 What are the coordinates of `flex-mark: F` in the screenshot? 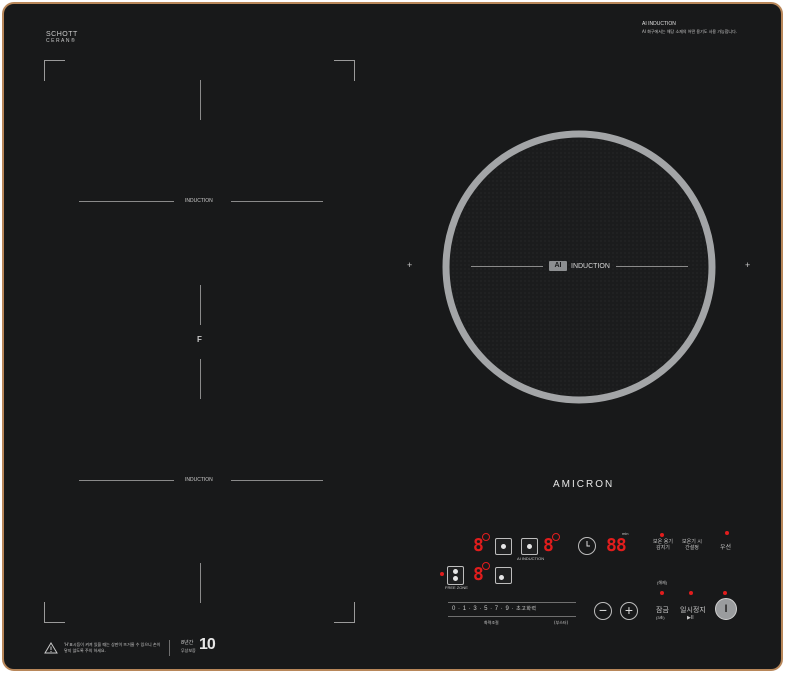 It's located at (199, 339).